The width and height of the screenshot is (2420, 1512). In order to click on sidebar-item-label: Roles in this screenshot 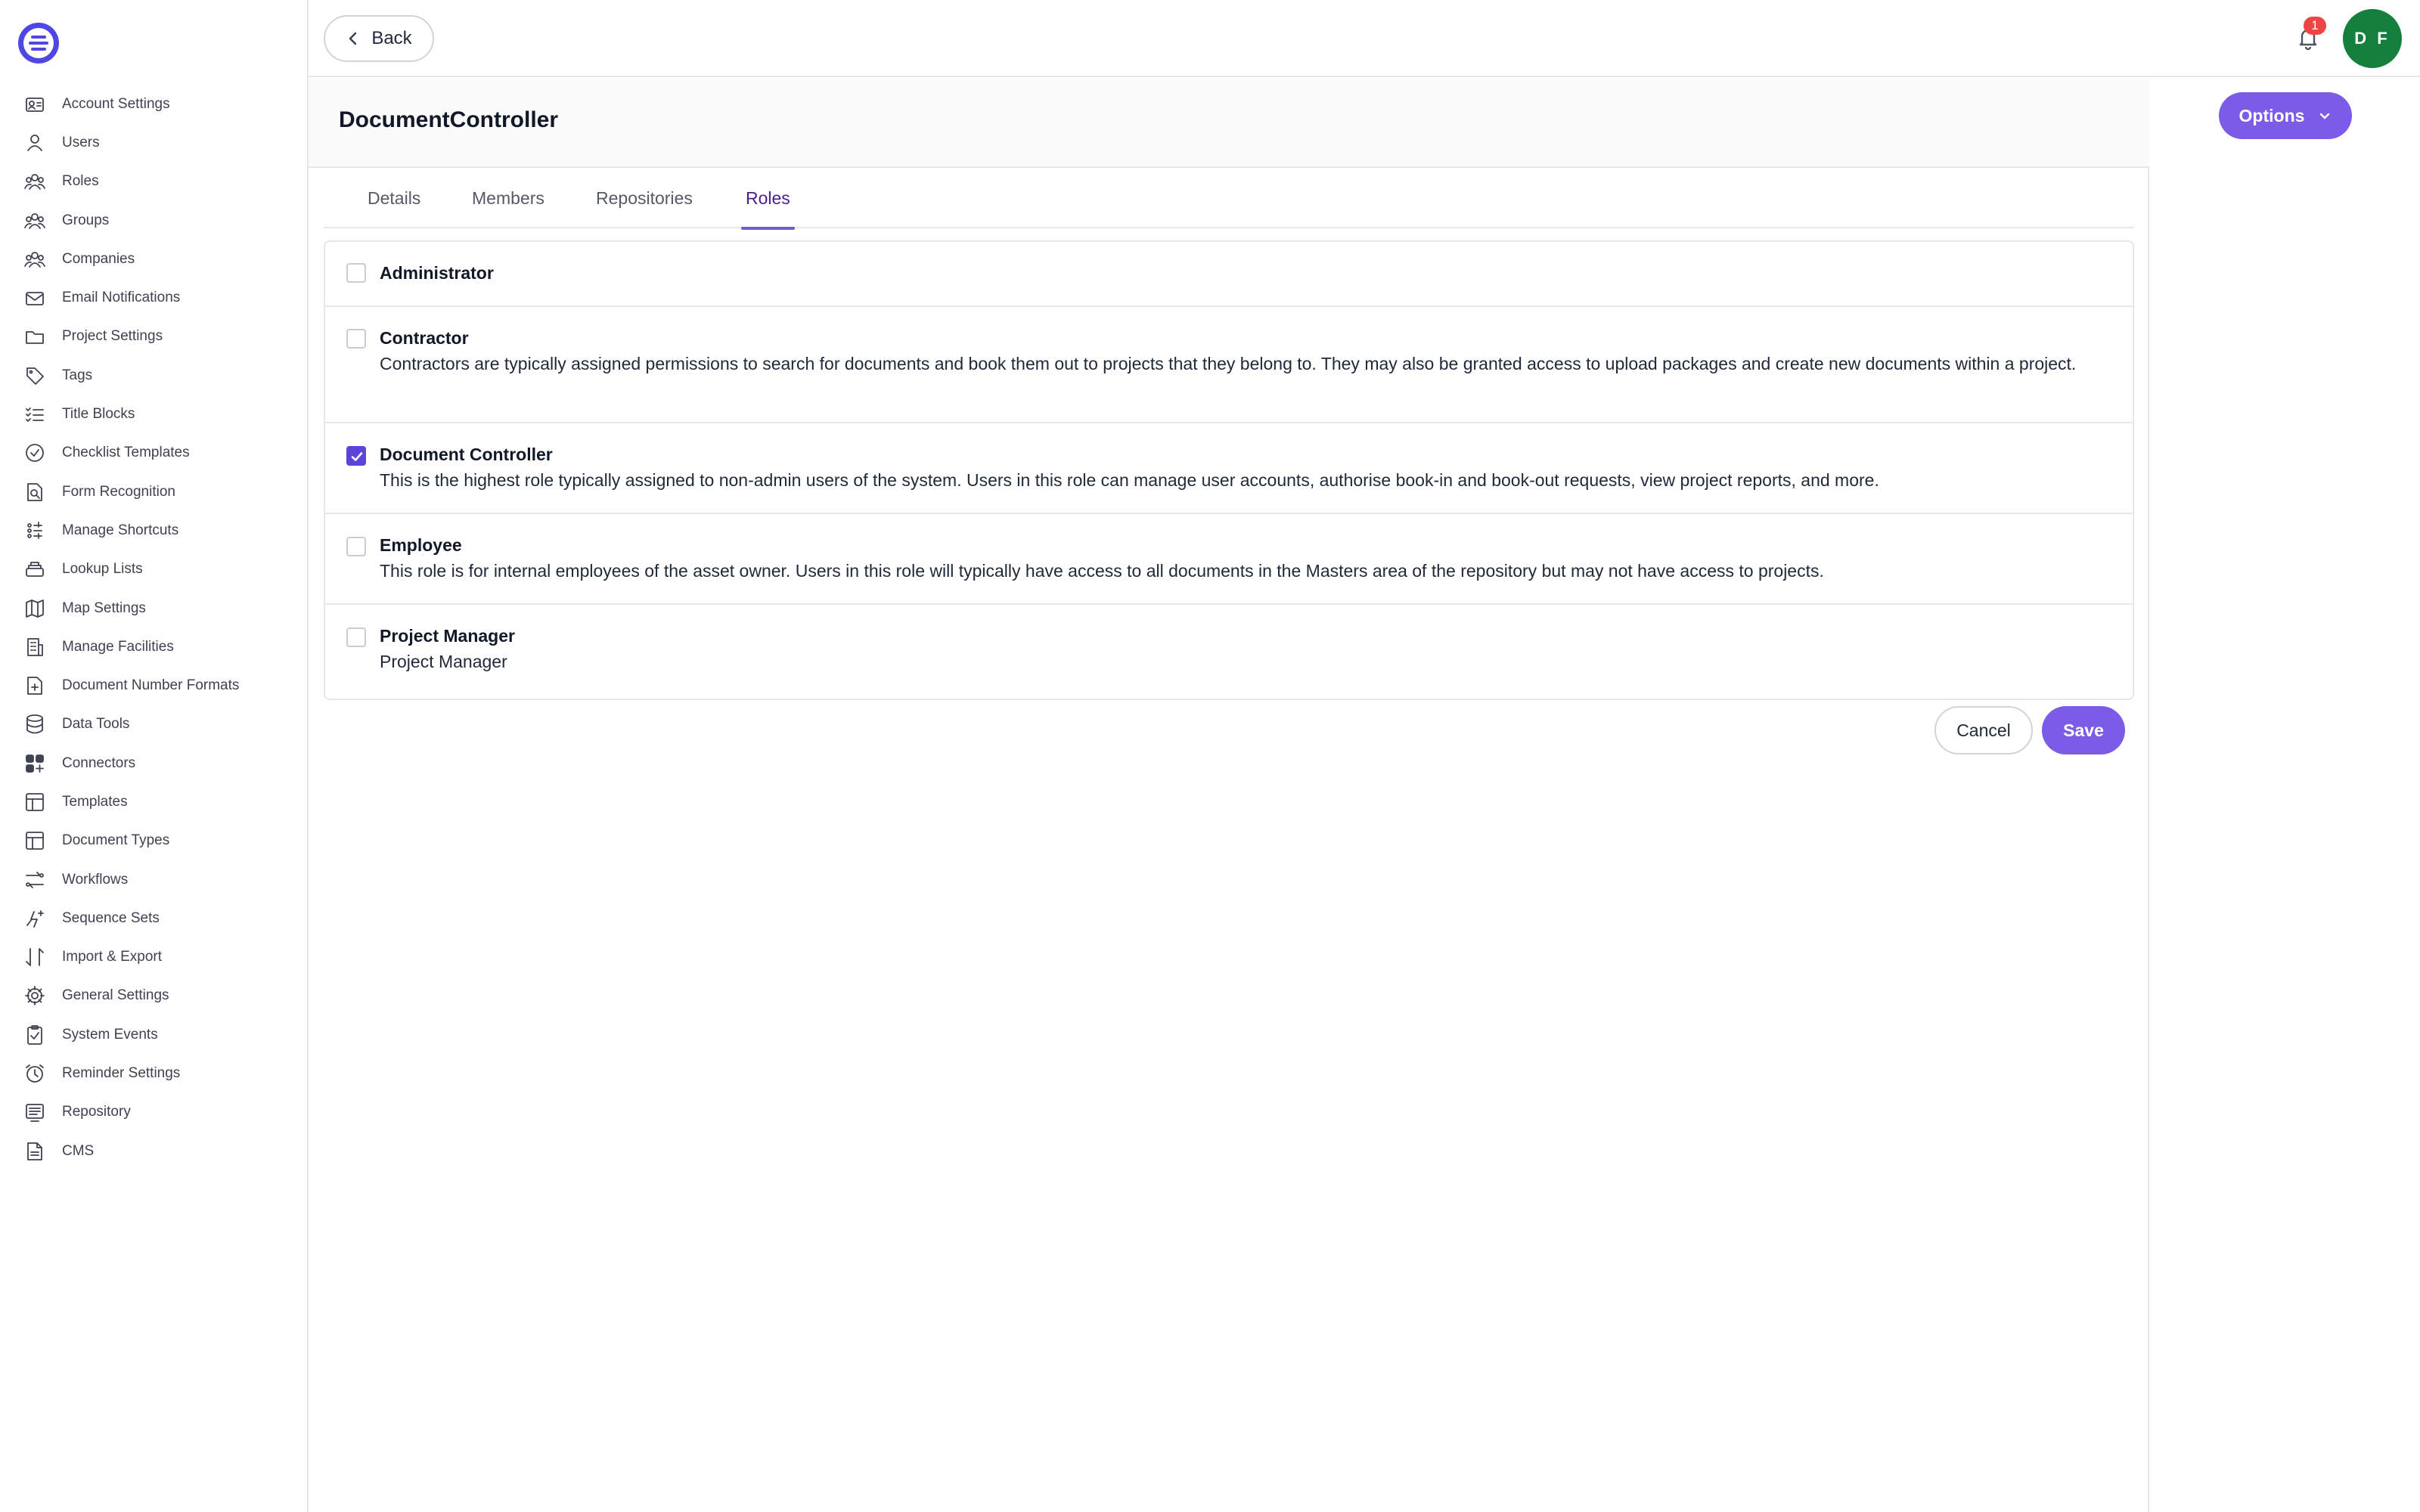, I will do `click(80, 181)`.